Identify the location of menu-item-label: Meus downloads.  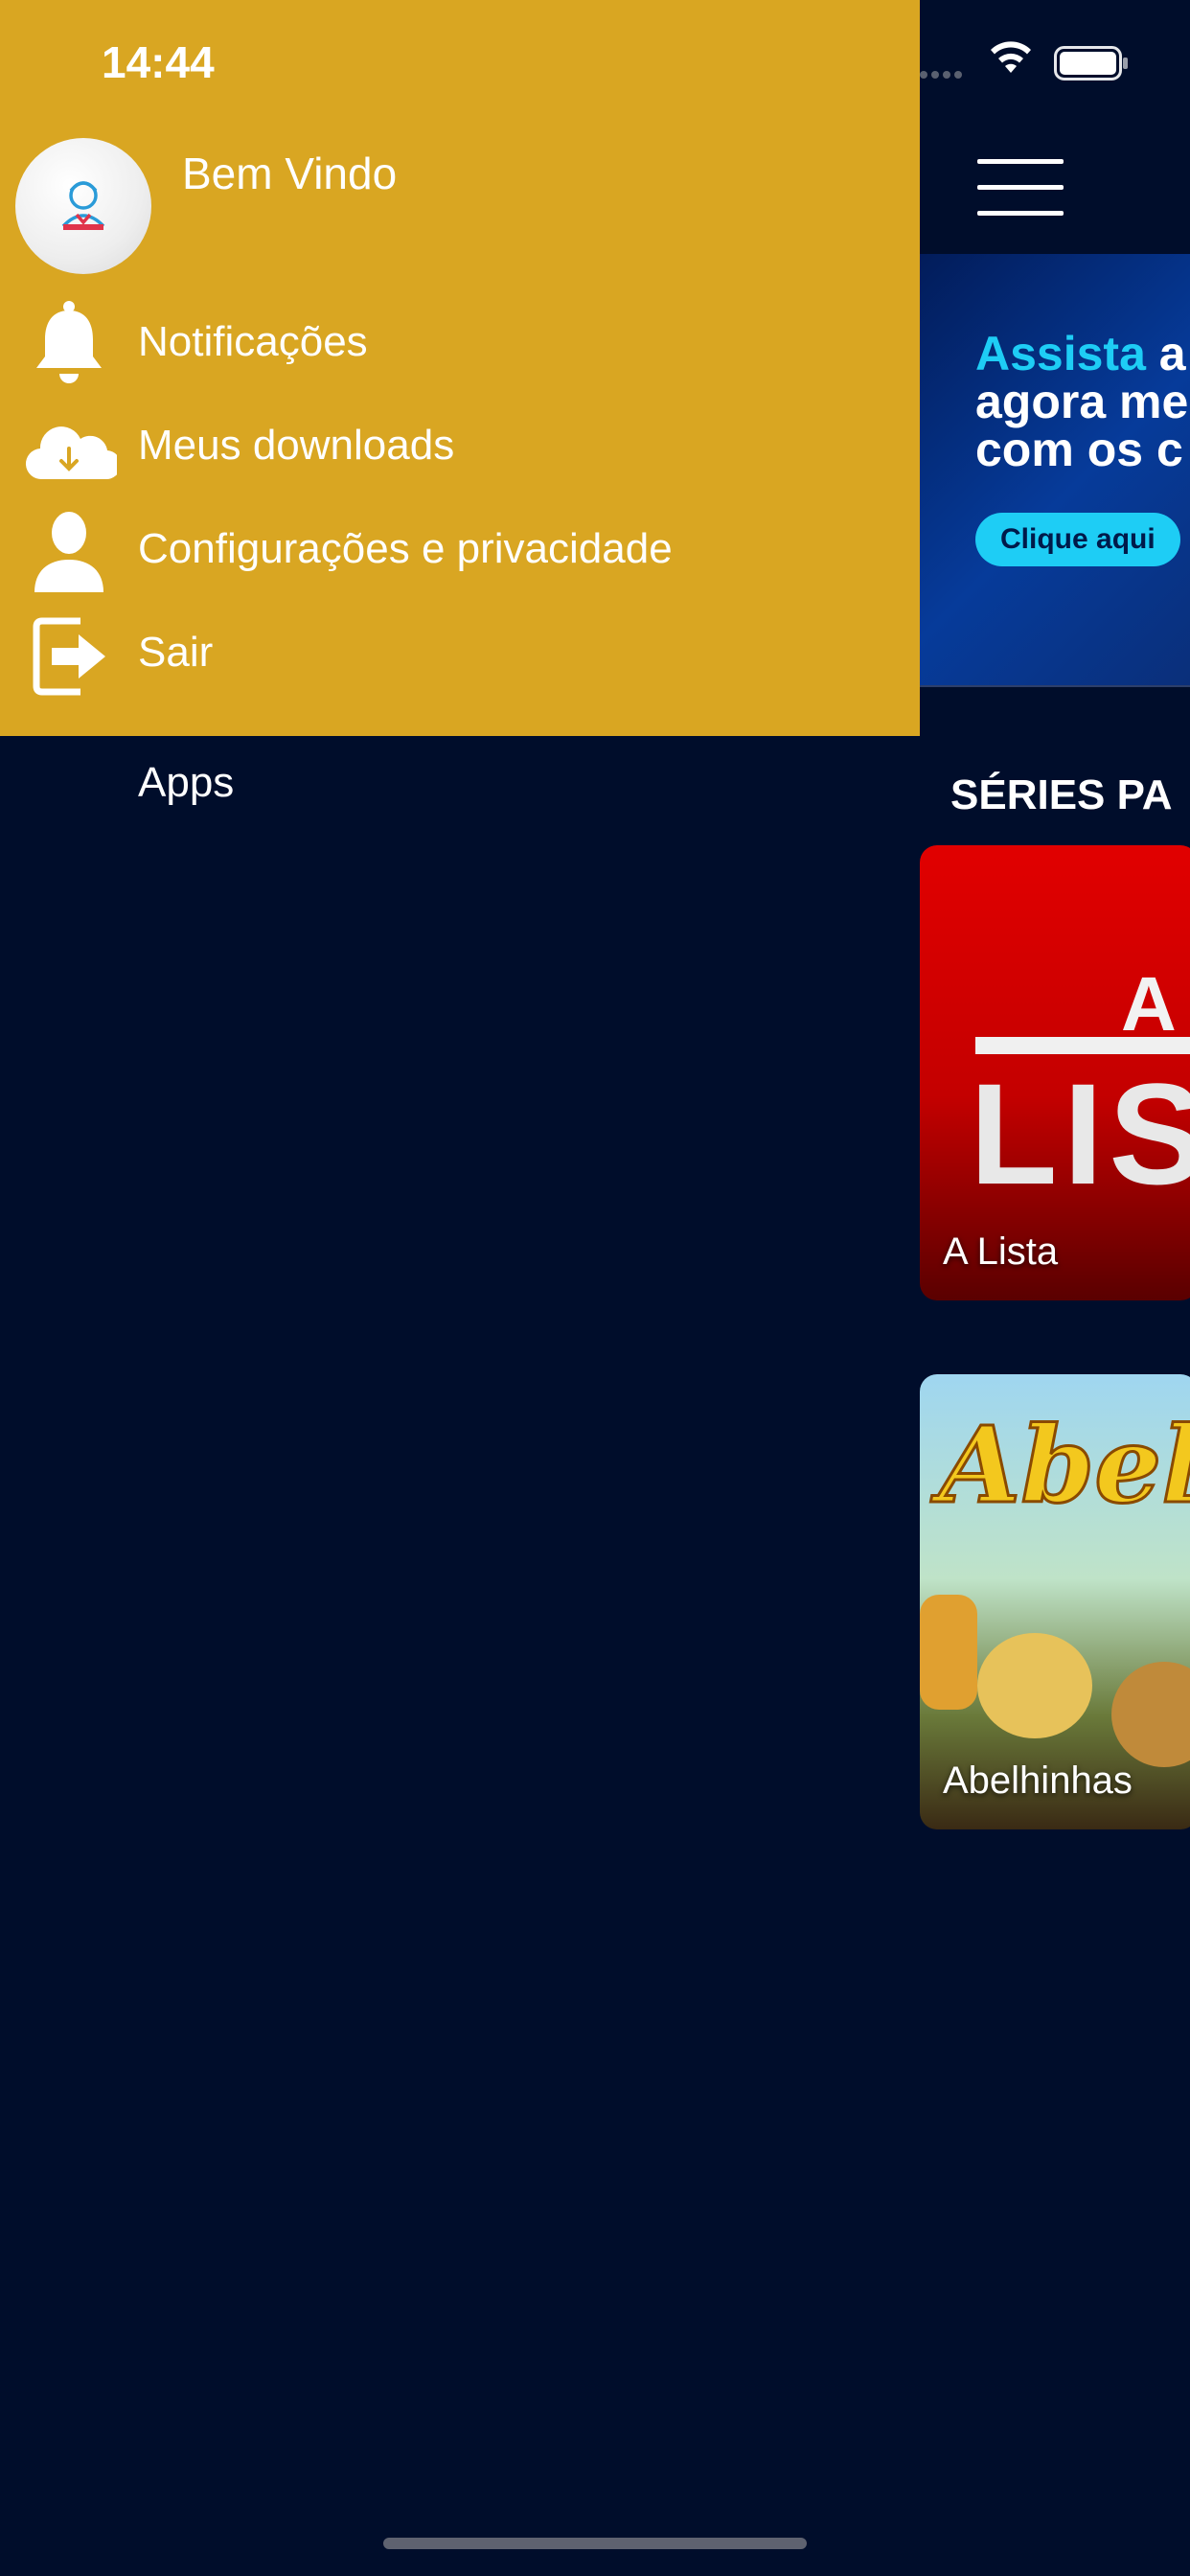
(296, 445).